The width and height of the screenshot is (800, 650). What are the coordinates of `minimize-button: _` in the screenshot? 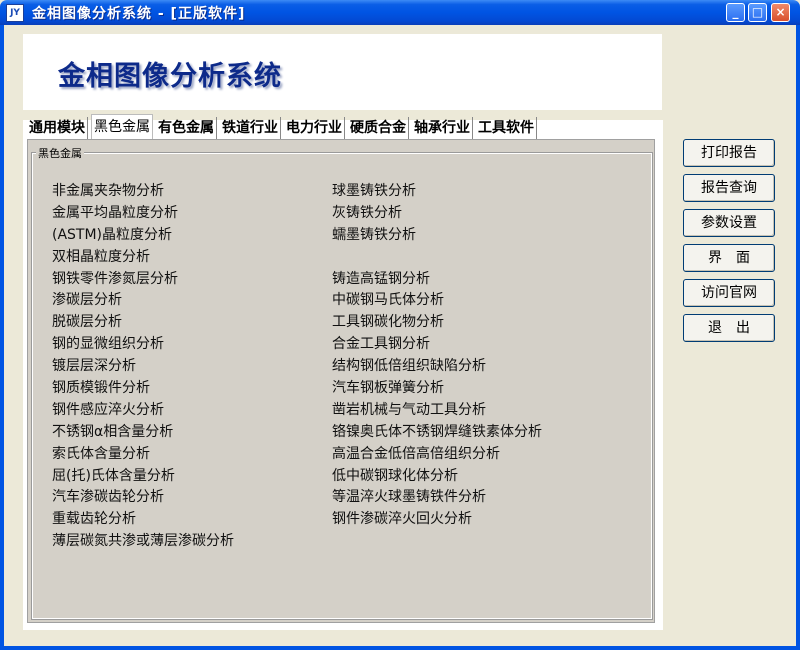 It's located at (735, 12).